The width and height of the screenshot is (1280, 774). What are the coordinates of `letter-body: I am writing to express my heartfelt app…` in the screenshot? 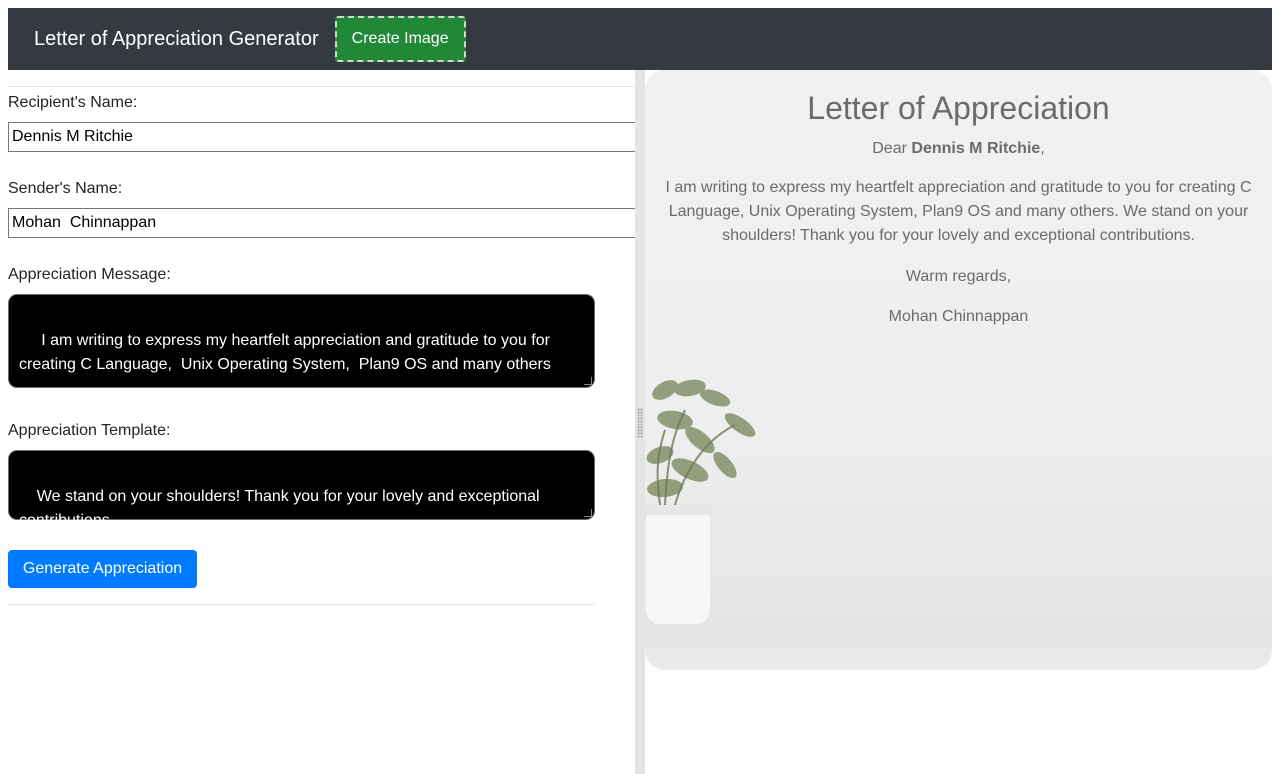 It's located at (958, 211).